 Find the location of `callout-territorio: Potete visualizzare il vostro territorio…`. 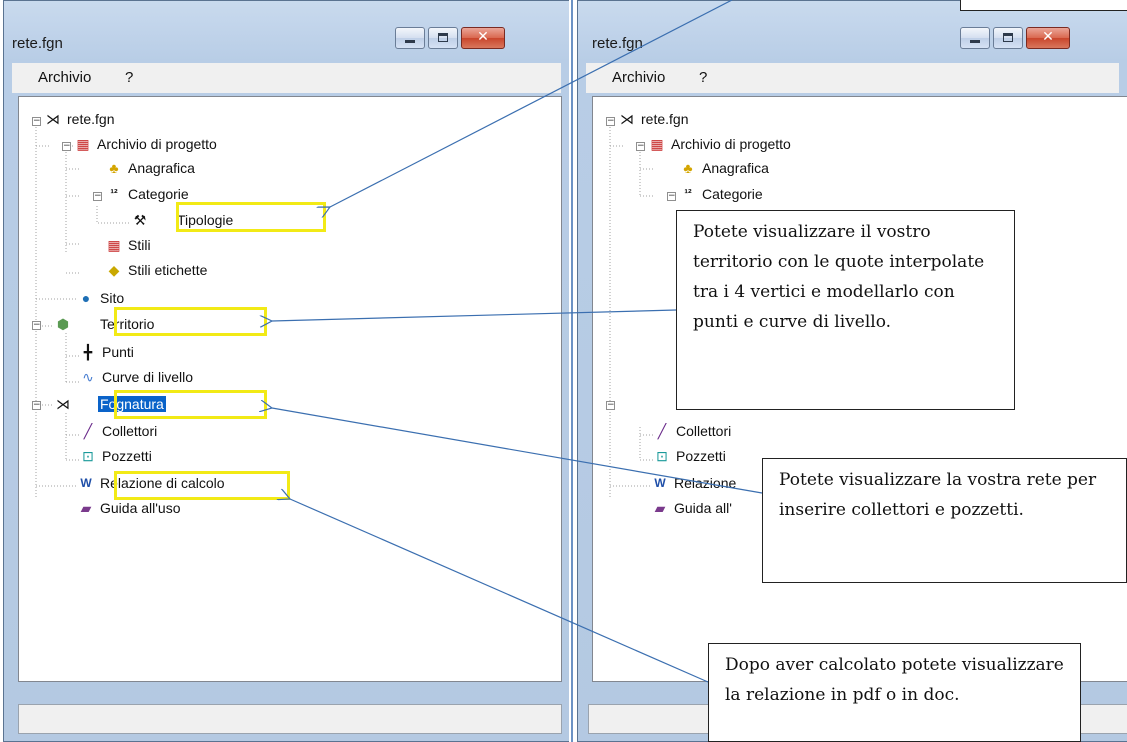

callout-territorio: Potete visualizzare il vostro territorio… is located at coordinates (845, 310).